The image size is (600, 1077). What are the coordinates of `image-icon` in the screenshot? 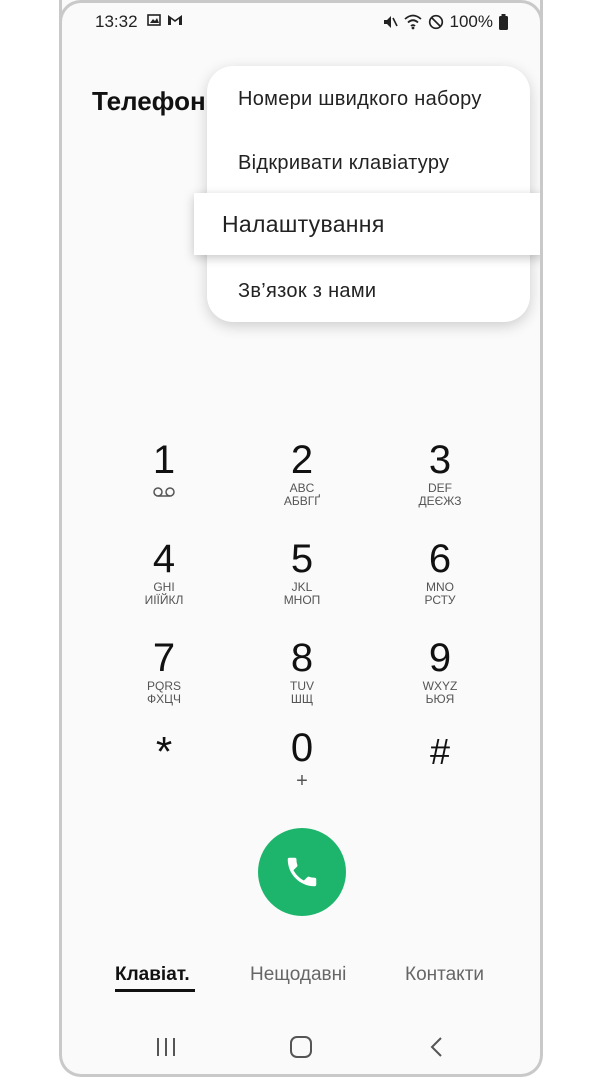 It's located at (154, 20).